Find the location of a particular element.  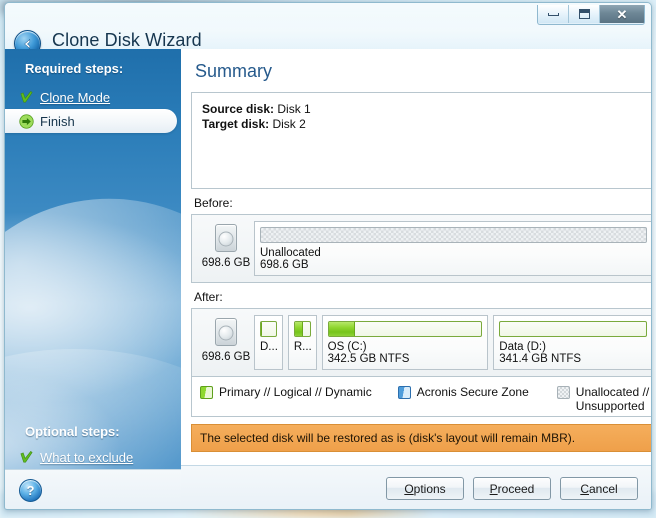

proceed-button: Proceed is located at coordinates (512, 488).